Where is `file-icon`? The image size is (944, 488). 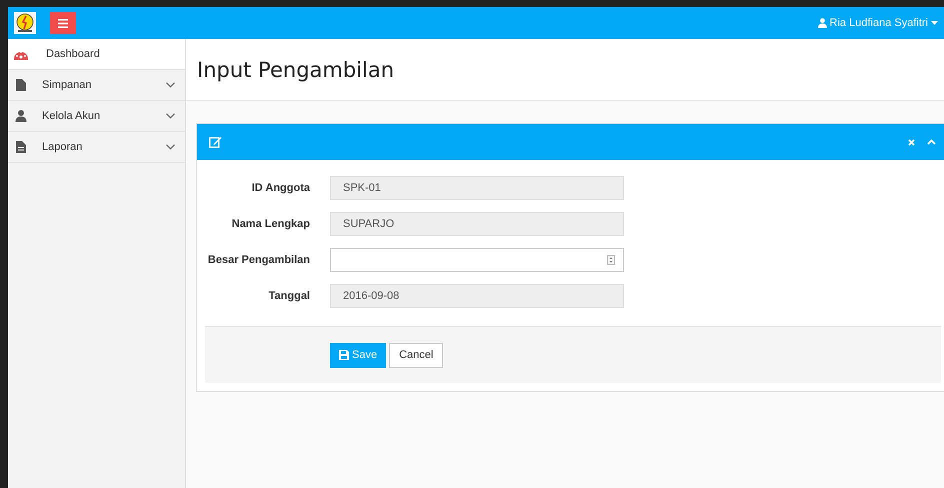 file-icon is located at coordinates (21, 85).